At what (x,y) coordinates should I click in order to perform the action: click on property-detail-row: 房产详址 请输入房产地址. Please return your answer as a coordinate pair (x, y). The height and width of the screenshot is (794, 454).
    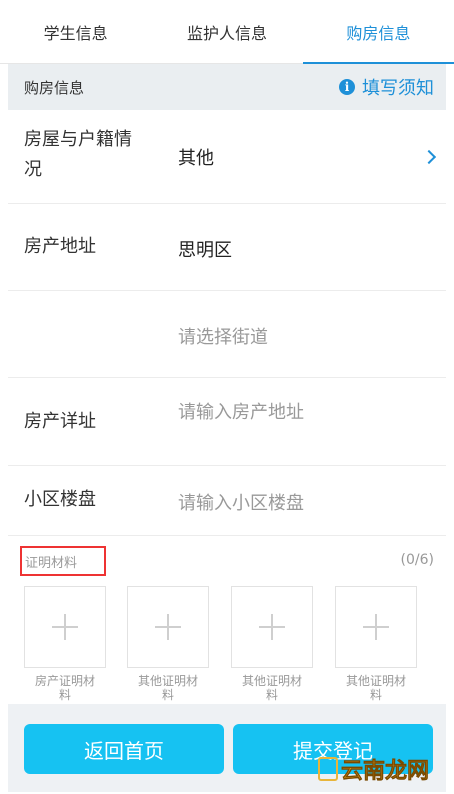
    Looking at the image, I should click on (227, 422).